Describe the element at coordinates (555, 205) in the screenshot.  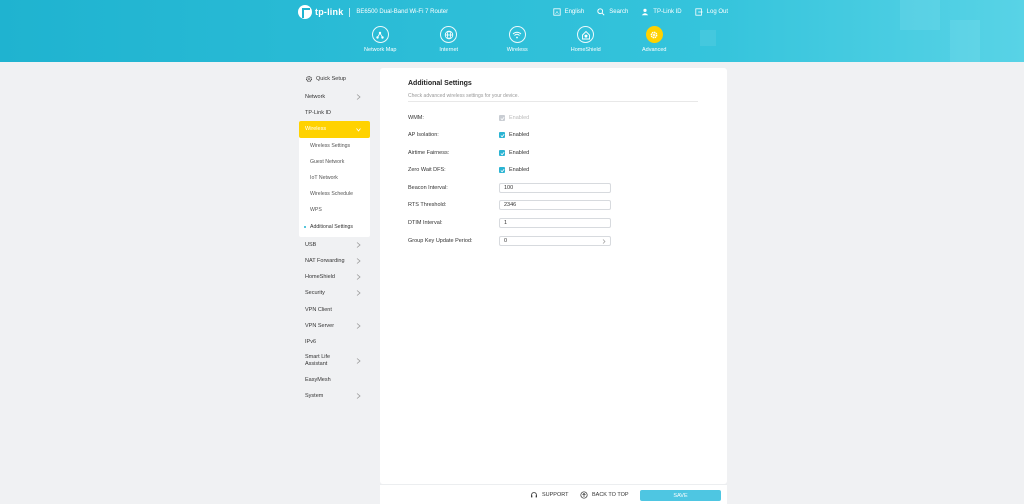
I see `rts-threshold-input` at that location.